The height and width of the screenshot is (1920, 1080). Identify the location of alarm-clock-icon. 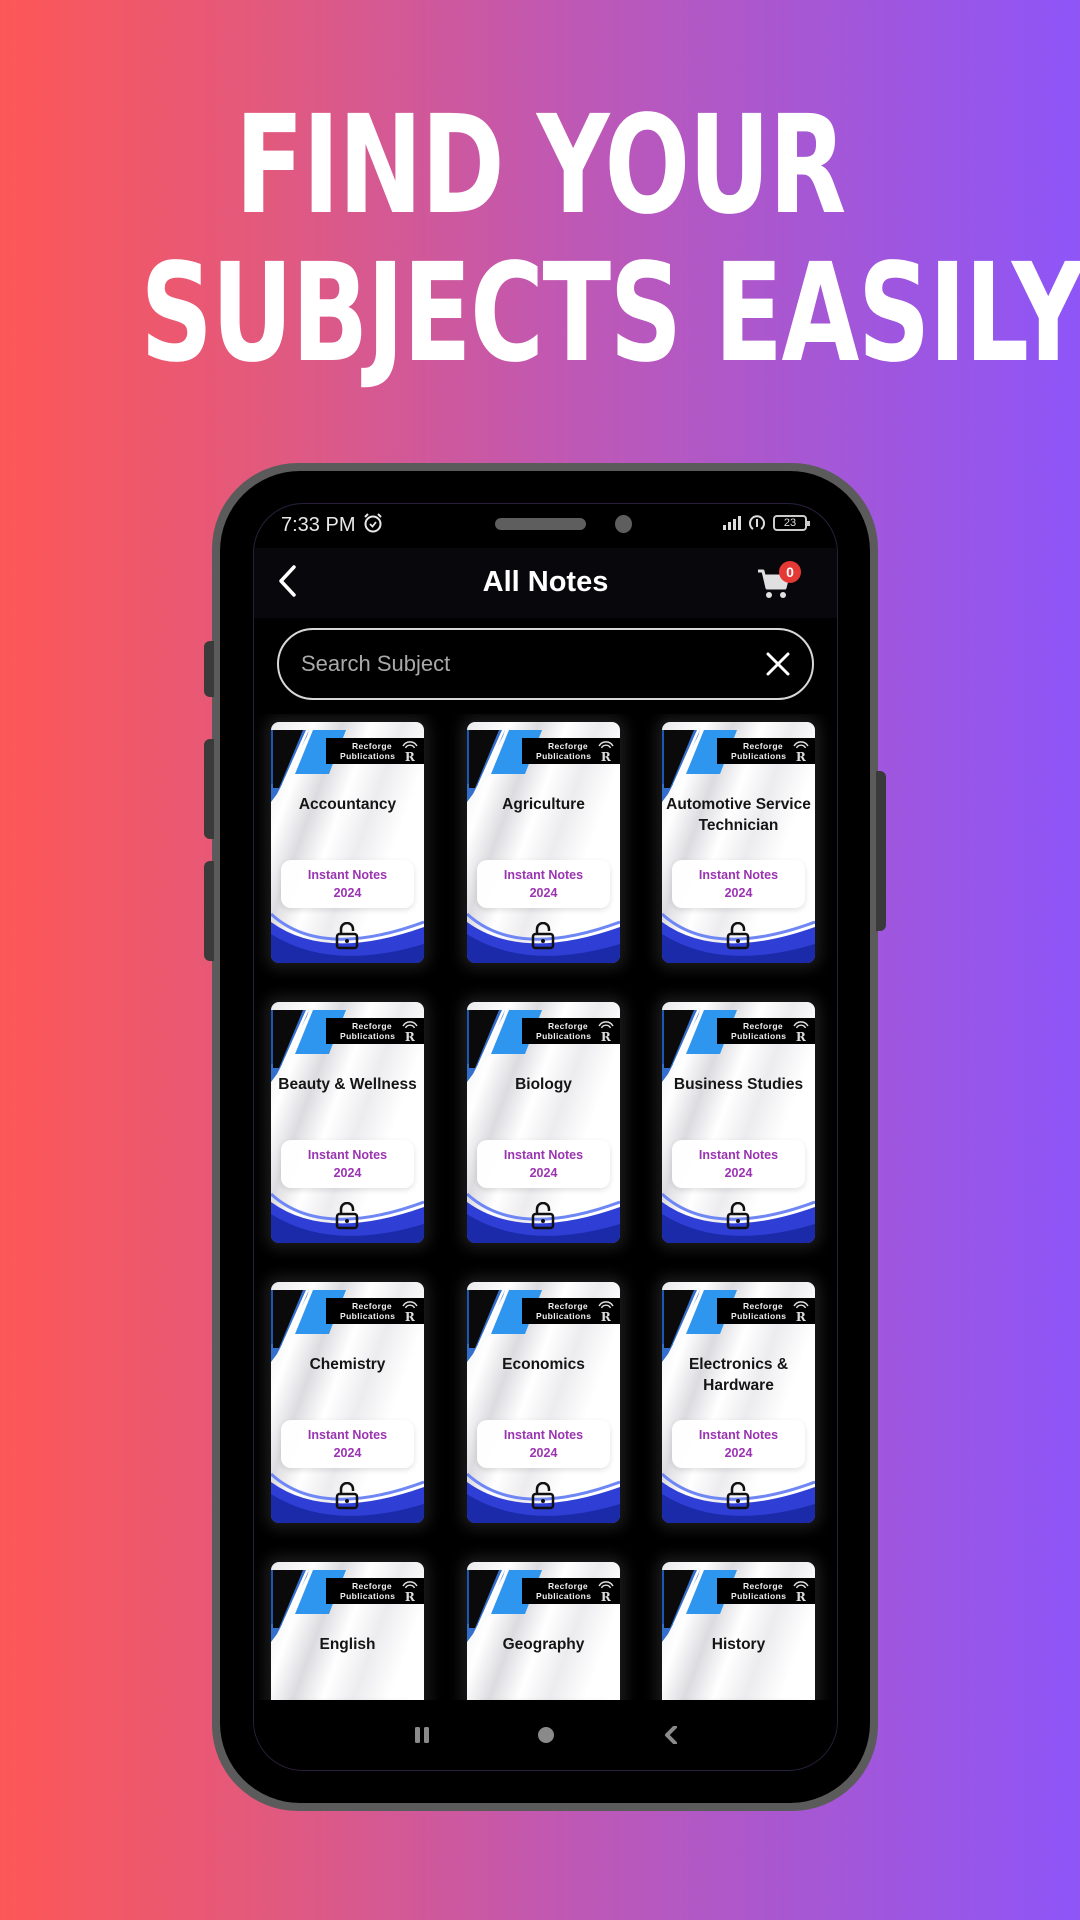
(373, 526).